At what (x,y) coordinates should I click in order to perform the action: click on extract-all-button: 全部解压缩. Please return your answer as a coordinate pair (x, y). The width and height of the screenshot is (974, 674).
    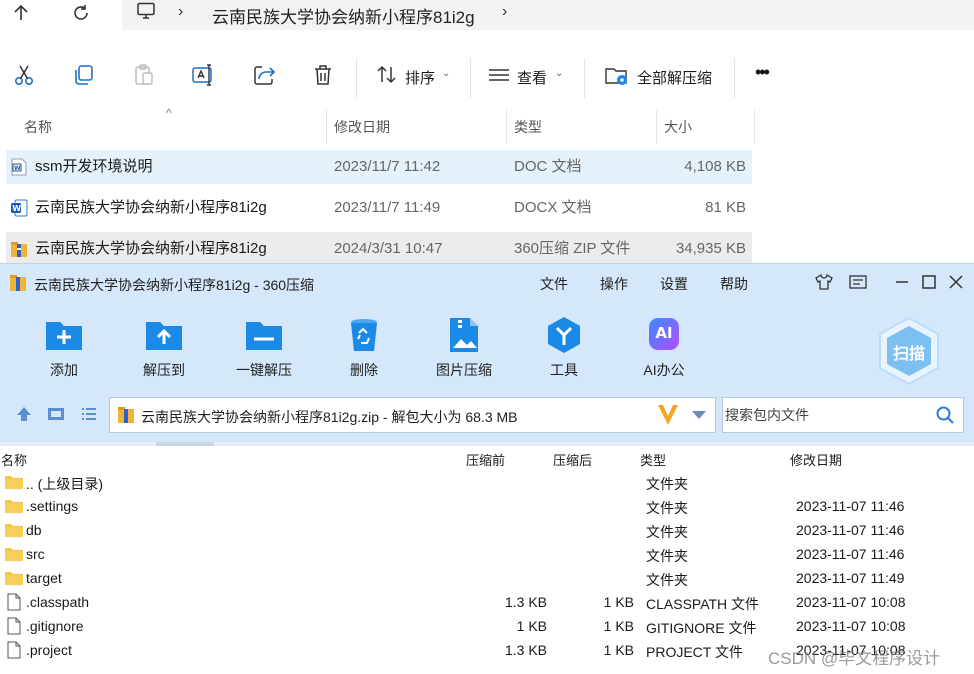
    Looking at the image, I should click on (674, 77).